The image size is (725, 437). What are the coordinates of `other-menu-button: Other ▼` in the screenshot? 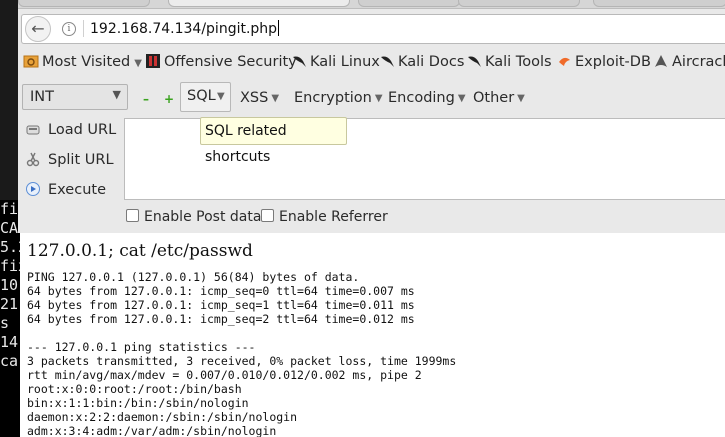 It's located at (499, 98).